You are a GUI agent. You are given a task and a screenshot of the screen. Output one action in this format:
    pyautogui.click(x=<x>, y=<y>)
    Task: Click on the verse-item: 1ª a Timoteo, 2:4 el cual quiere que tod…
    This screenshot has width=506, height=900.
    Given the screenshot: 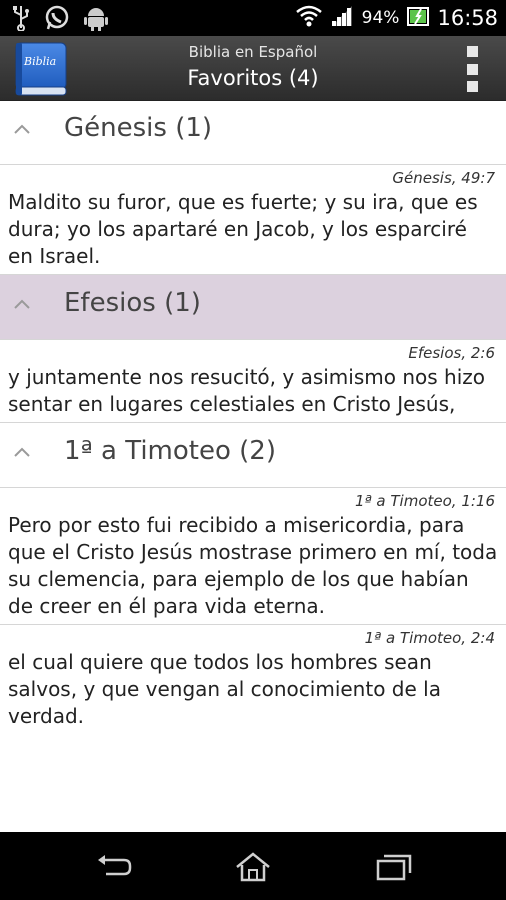 What is the action you would take?
    pyautogui.click(x=253, y=679)
    